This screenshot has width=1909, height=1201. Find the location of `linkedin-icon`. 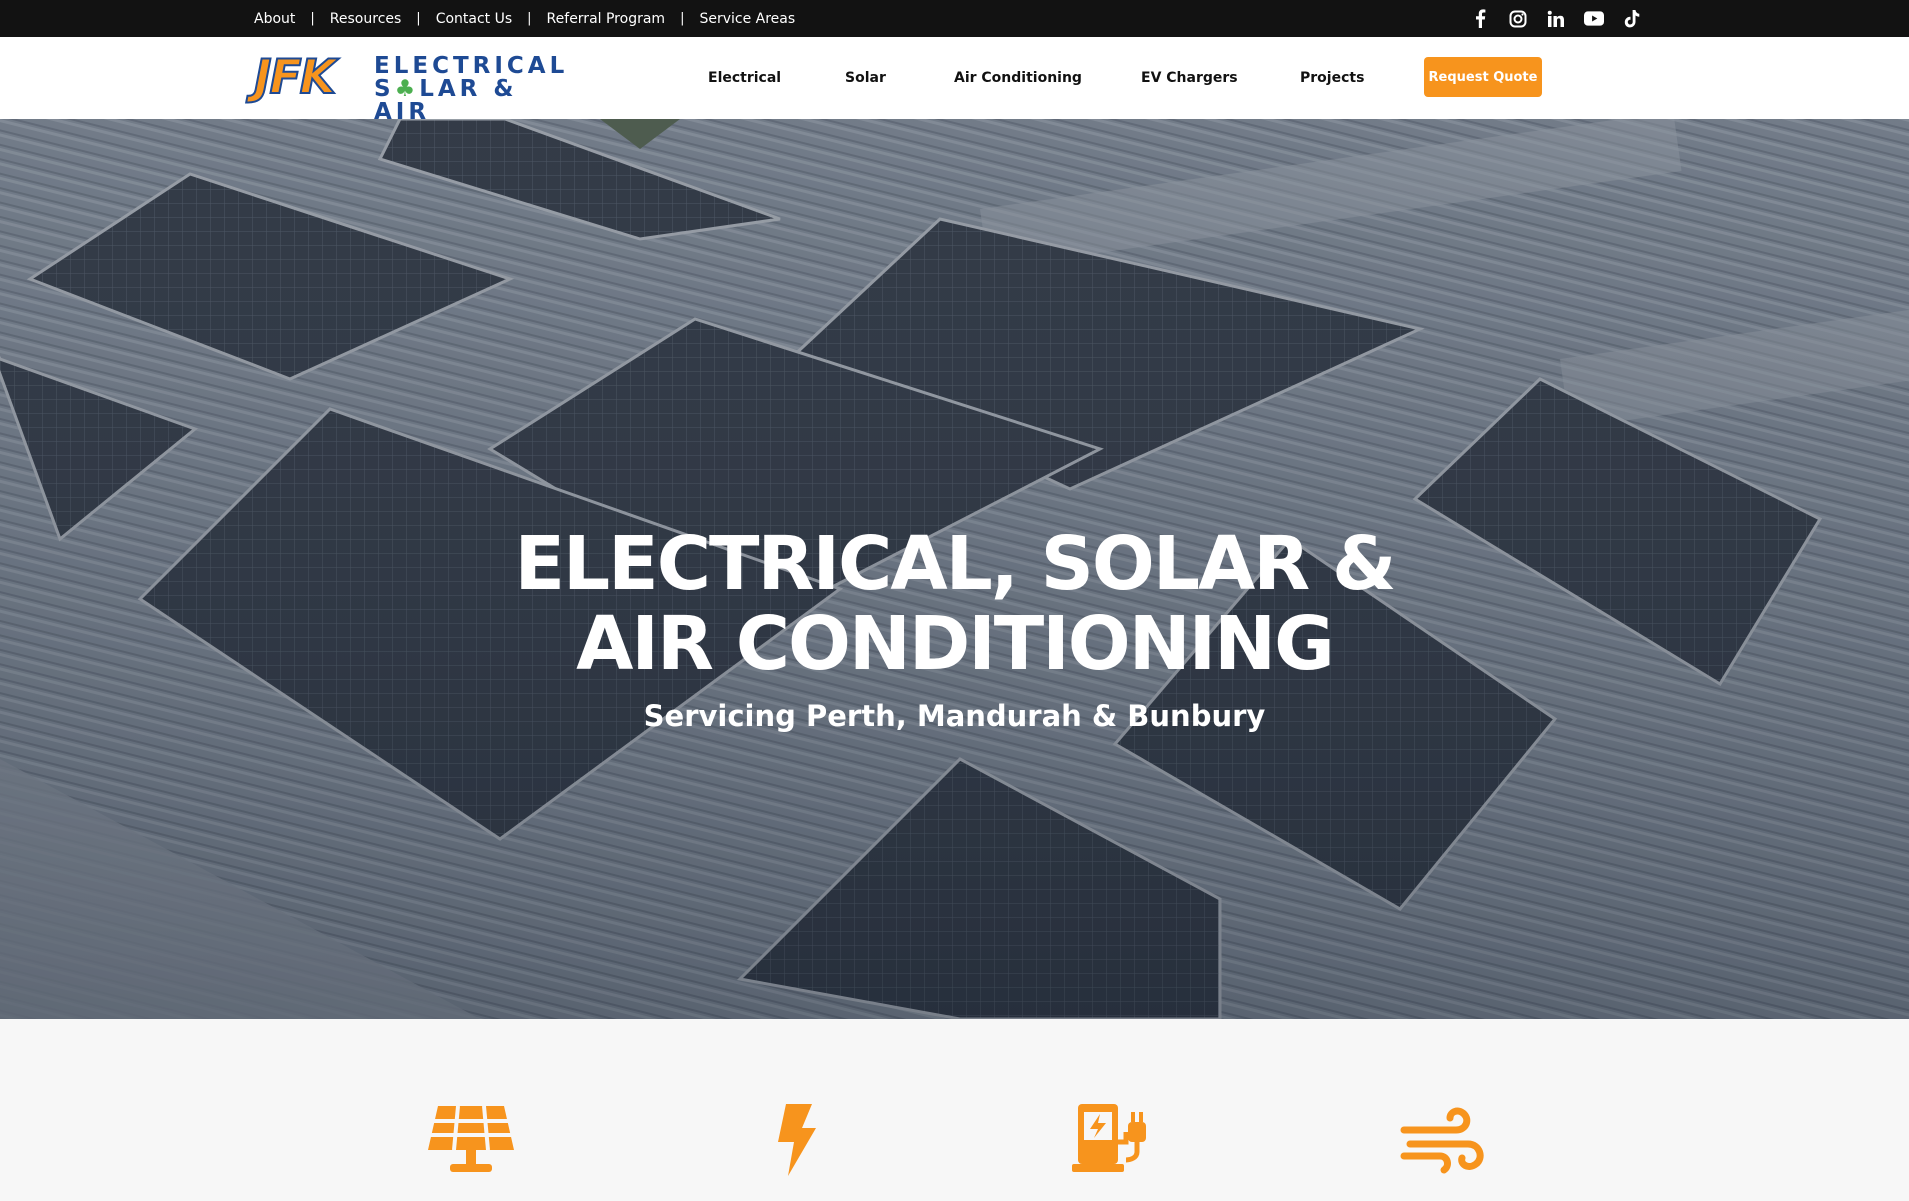

linkedin-icon is located at coordinates (1556, 19).